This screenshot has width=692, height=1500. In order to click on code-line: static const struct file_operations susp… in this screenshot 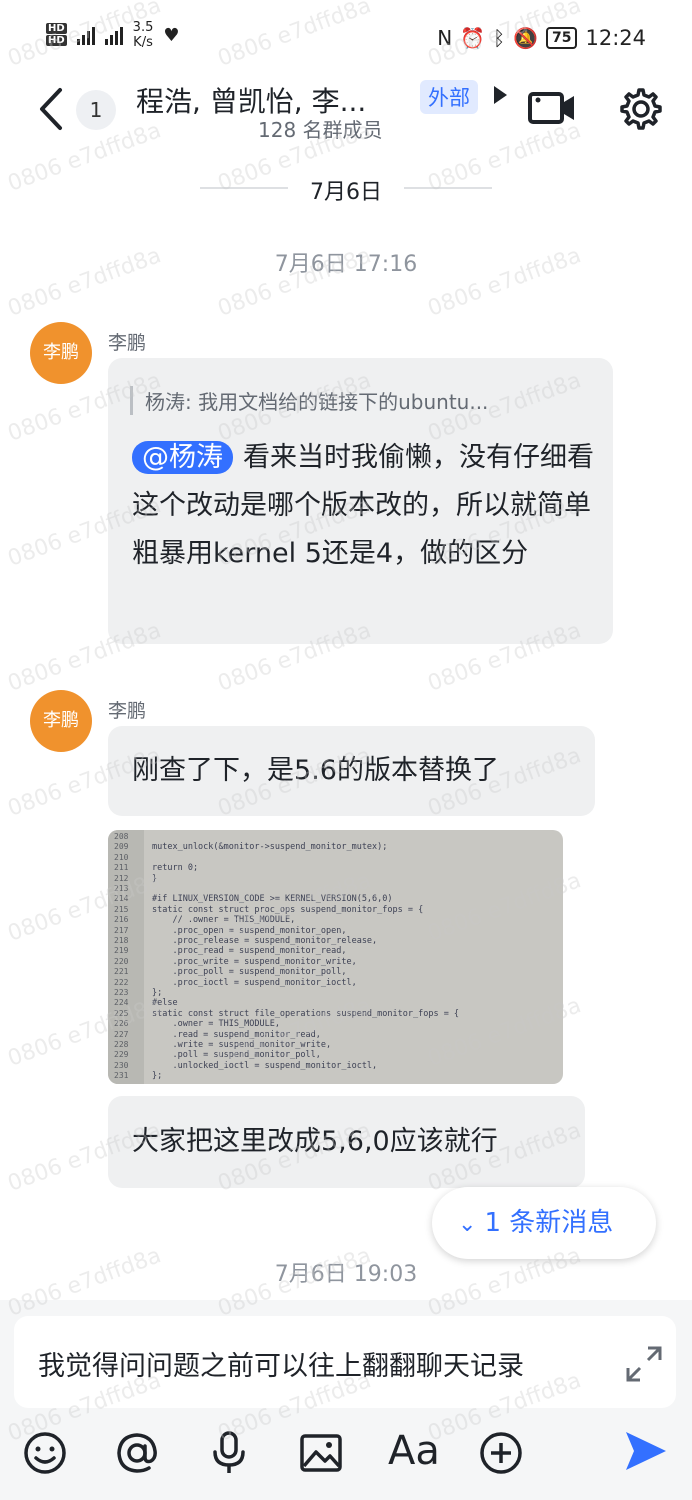, I will do `click(306, 1013)`.